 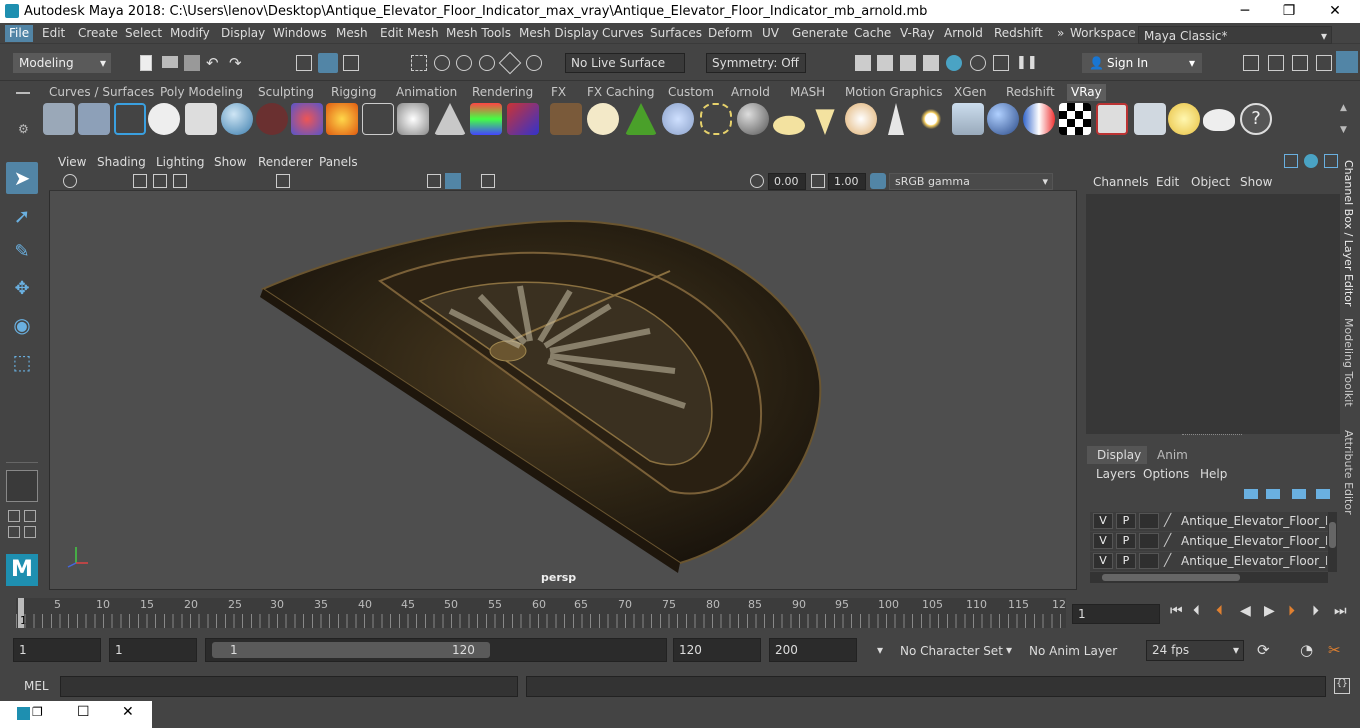 I want to click on step-back-frame-icon: ⏴, so click(x=1196, y=611).